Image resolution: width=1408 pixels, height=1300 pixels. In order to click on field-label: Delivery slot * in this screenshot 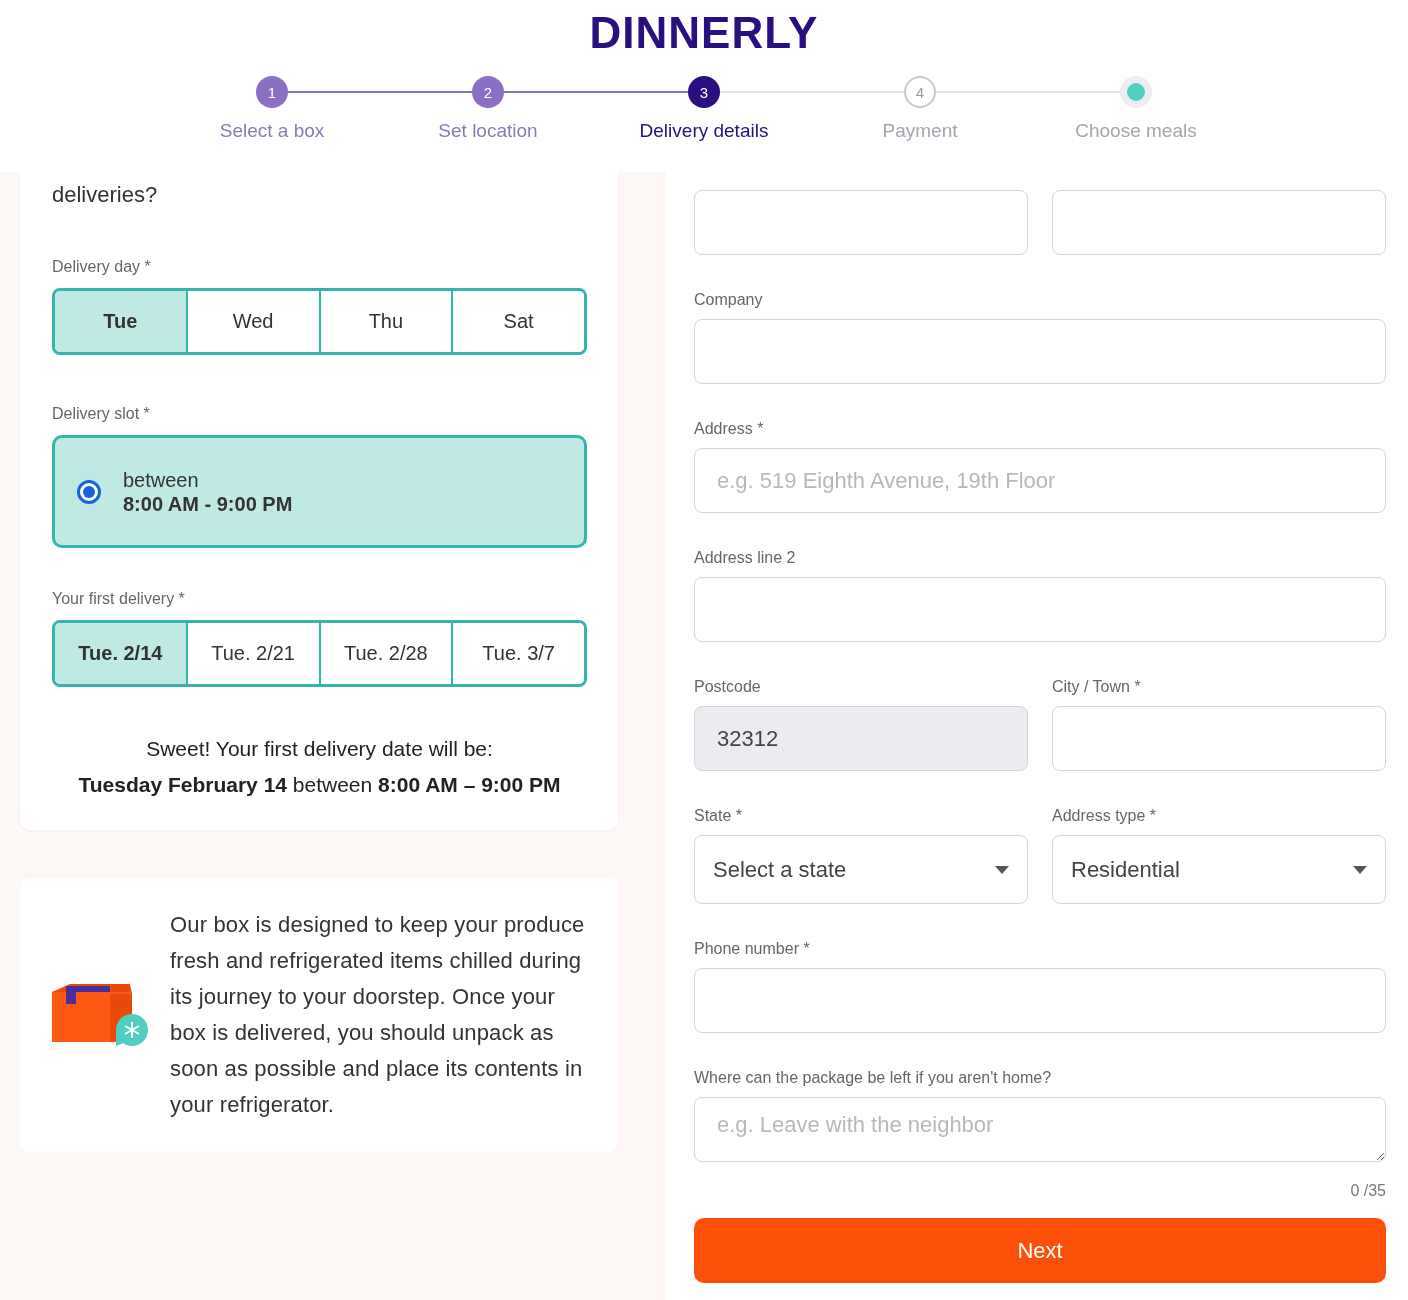, I will do `click(101, 414)`.